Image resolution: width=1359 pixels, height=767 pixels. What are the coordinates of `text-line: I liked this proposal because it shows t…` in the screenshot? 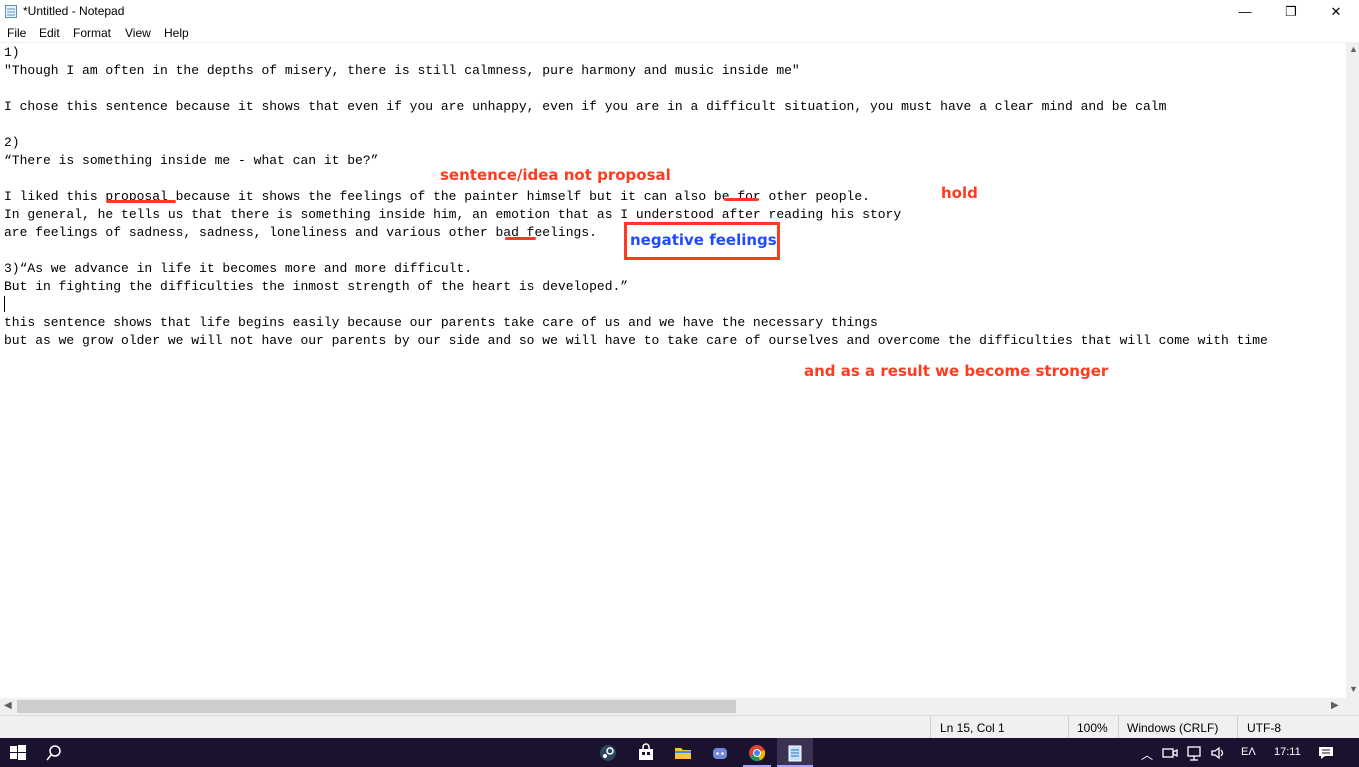 It's located at (437, 196).